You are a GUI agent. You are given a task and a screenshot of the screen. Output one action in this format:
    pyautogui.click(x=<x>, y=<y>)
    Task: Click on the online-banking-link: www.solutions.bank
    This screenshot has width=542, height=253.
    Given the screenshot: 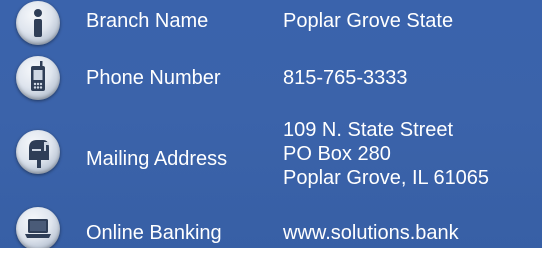 What is the action you would take?
    pyautogui.click(x=371, y=233)
    